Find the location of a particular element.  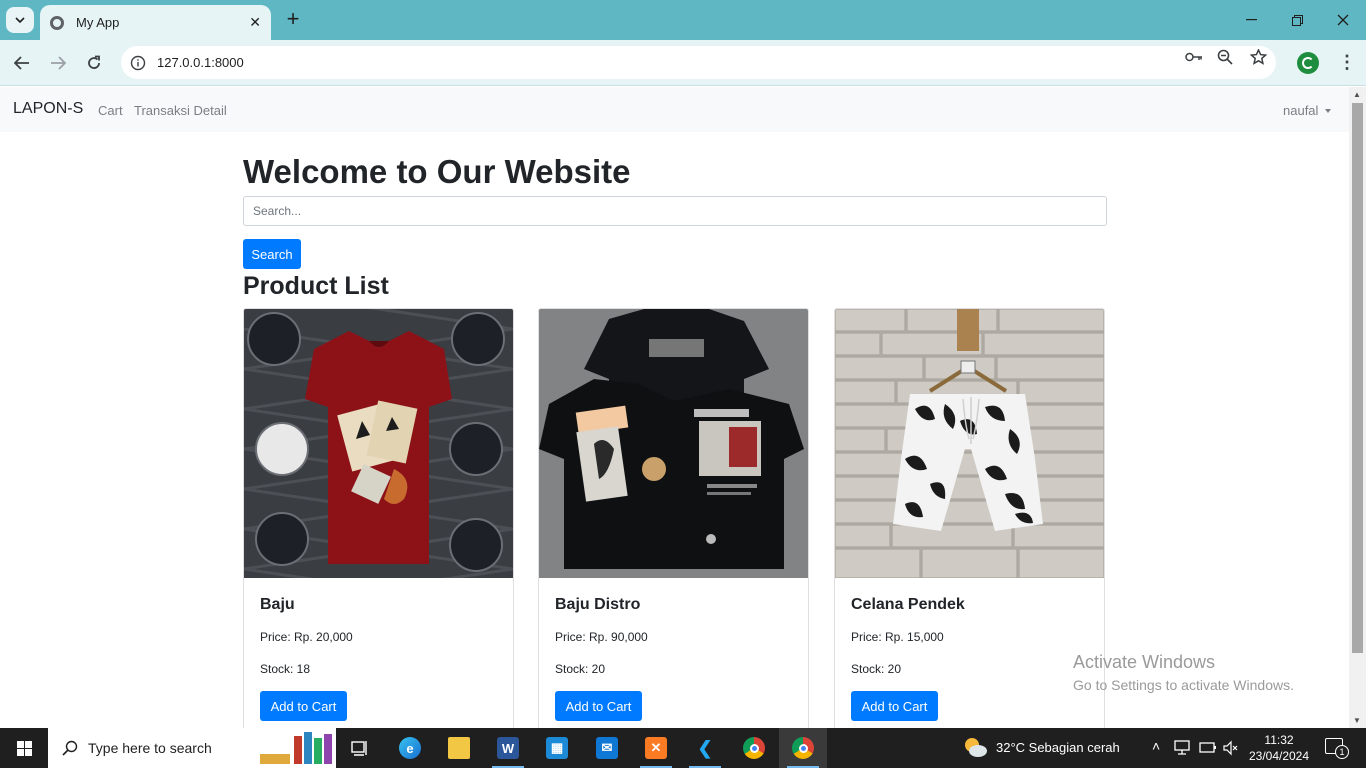

page-scrollbar: ▲ ▼ is located at coordinates (1357, 407).